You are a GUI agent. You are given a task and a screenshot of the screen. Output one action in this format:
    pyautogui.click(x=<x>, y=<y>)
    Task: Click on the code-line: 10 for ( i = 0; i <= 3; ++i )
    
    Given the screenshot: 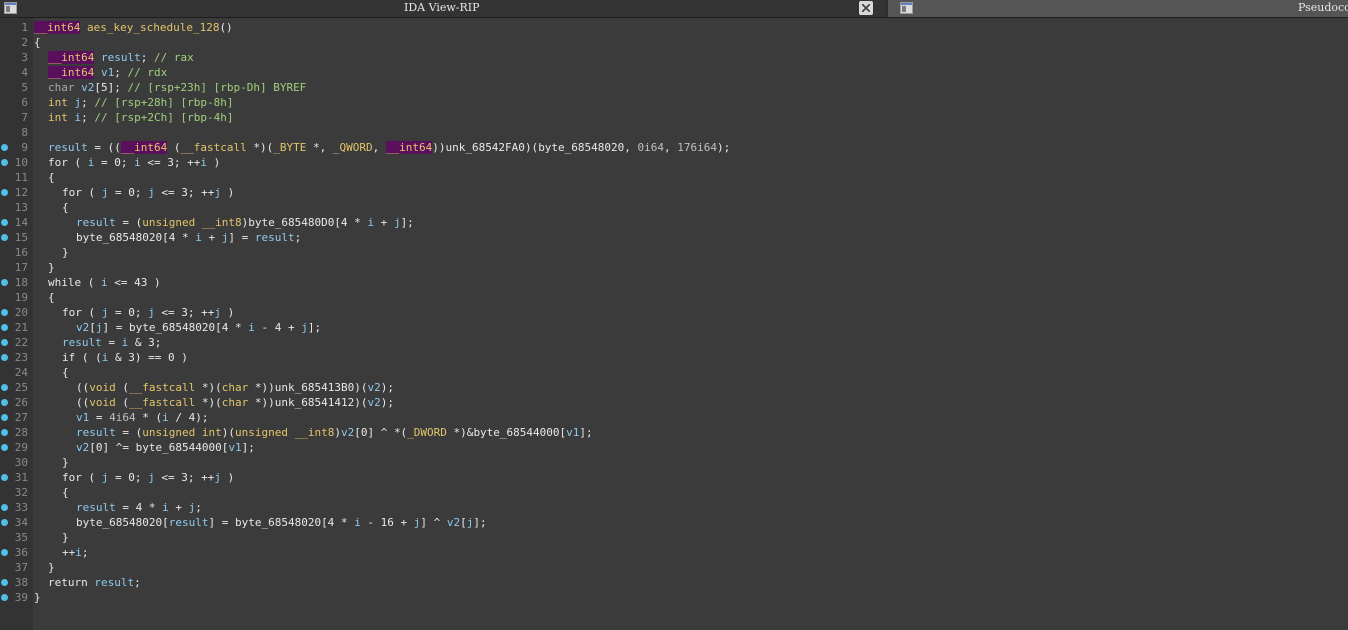 What is the action you would take?
    pyautogui.click(x=674, y=162)
    